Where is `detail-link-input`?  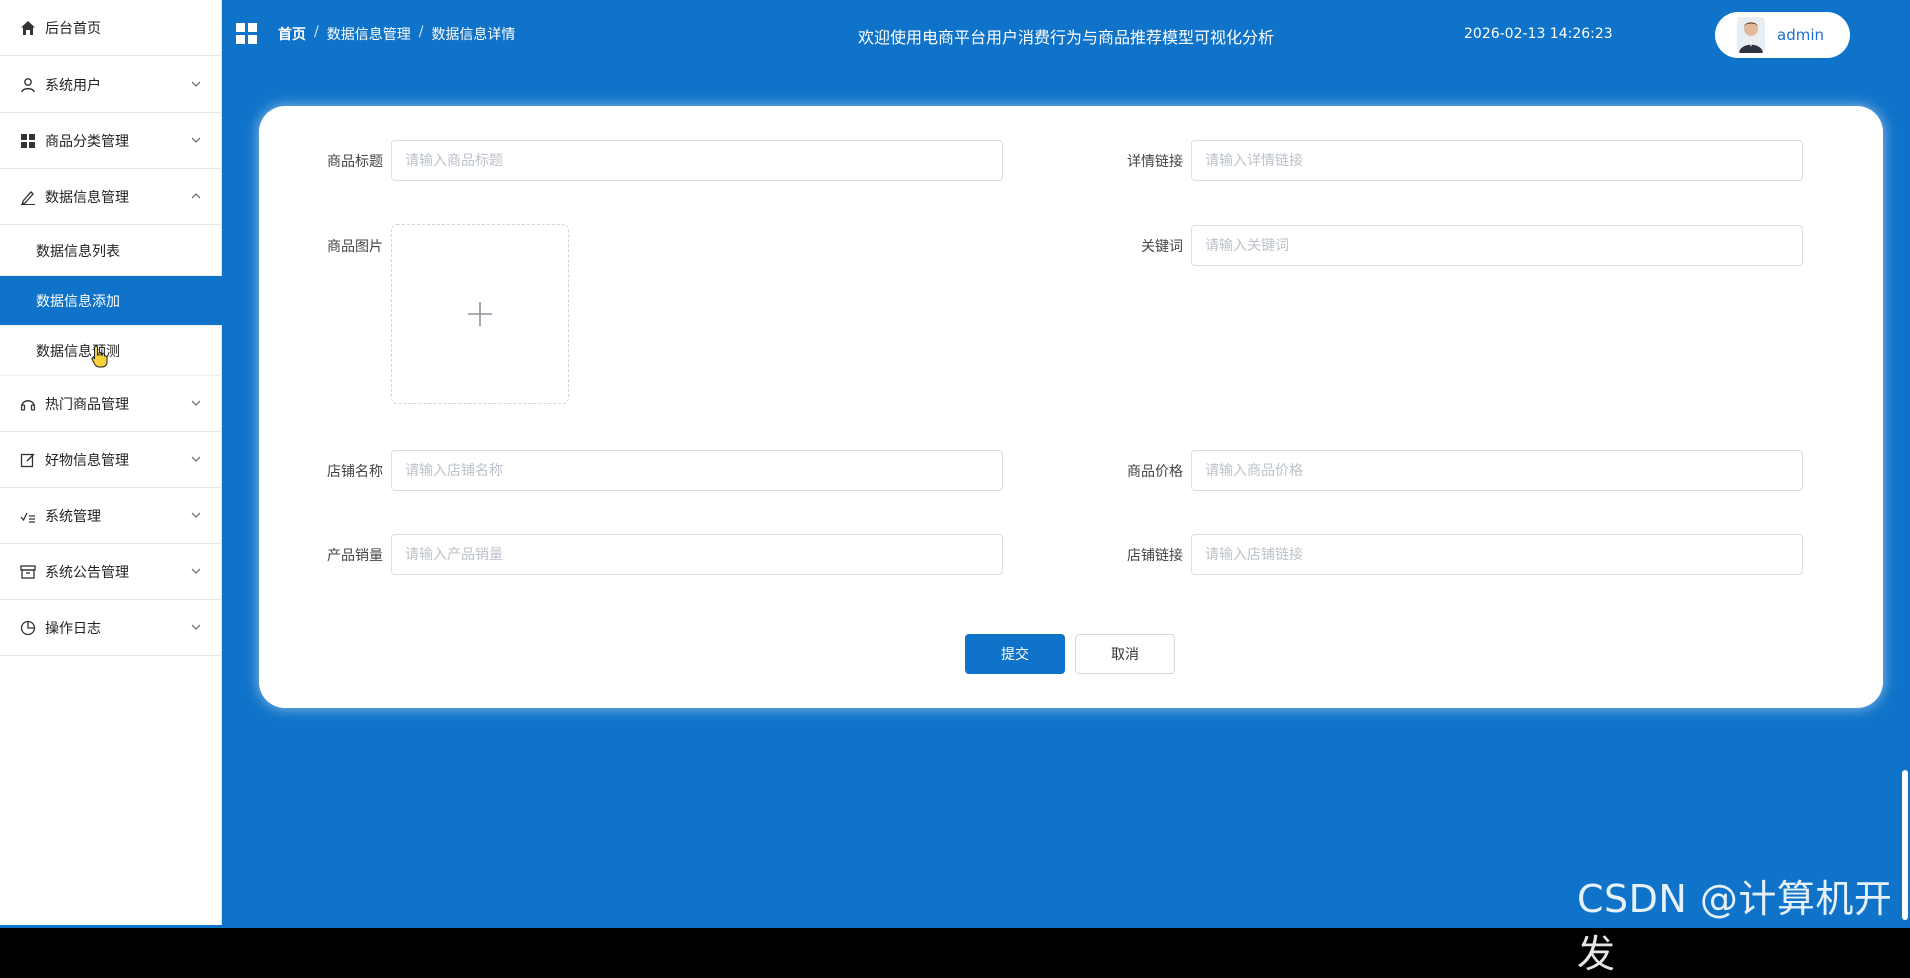
detail-link-input is located at coordinates (1497, 160).